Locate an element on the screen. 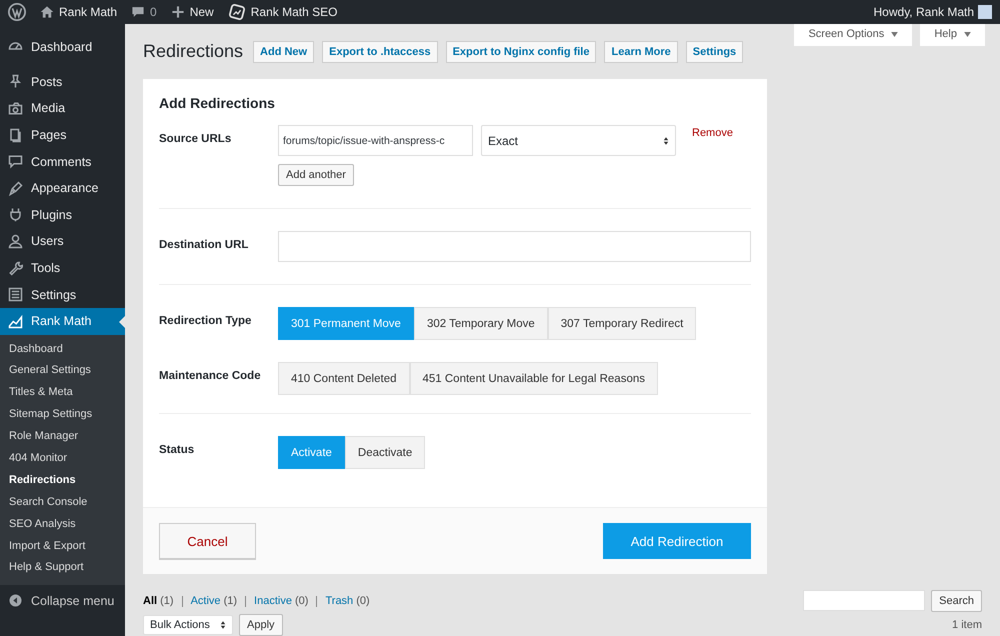  submenu-item: 404 Monitor is located at coordinates (62, 459).